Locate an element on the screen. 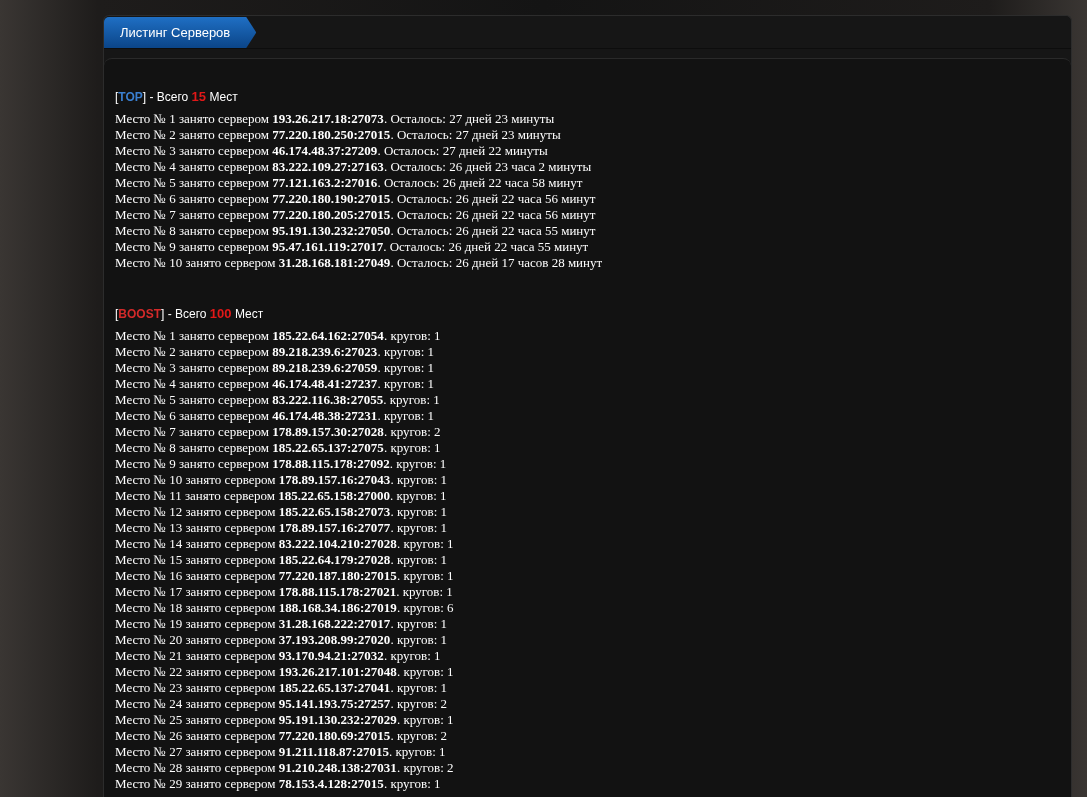 This screenshot has height=797, width=1087. server-slot-line: Место № 7 занято сервером 77.220.180.205:27015. Осталось: 26 дней 22 часа 56 минут is located at coordinates (356, 215).